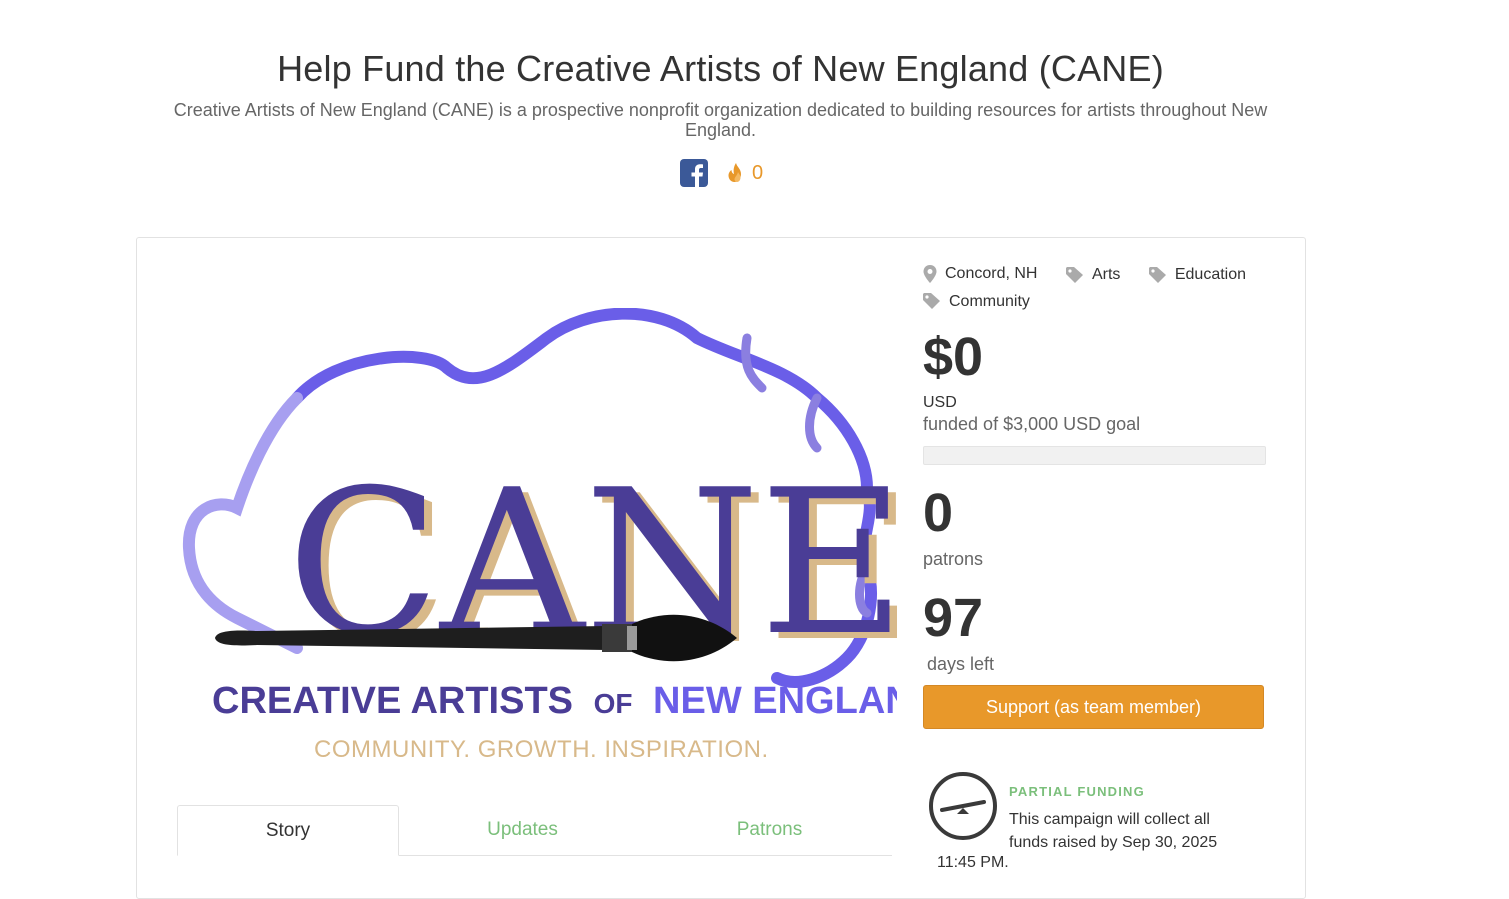 The width and height of the screenshot is (1509, 899). I want to click on tag-community-label: Community, so click(989, 301).